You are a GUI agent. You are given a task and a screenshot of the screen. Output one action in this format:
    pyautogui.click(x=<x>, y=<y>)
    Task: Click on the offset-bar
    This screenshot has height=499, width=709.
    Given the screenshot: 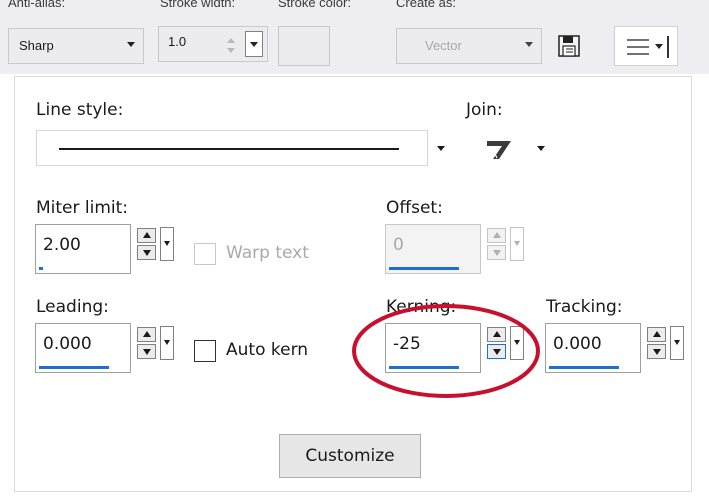 What is the action you would take?
    pyautogui.click(x=424, y=268)
    